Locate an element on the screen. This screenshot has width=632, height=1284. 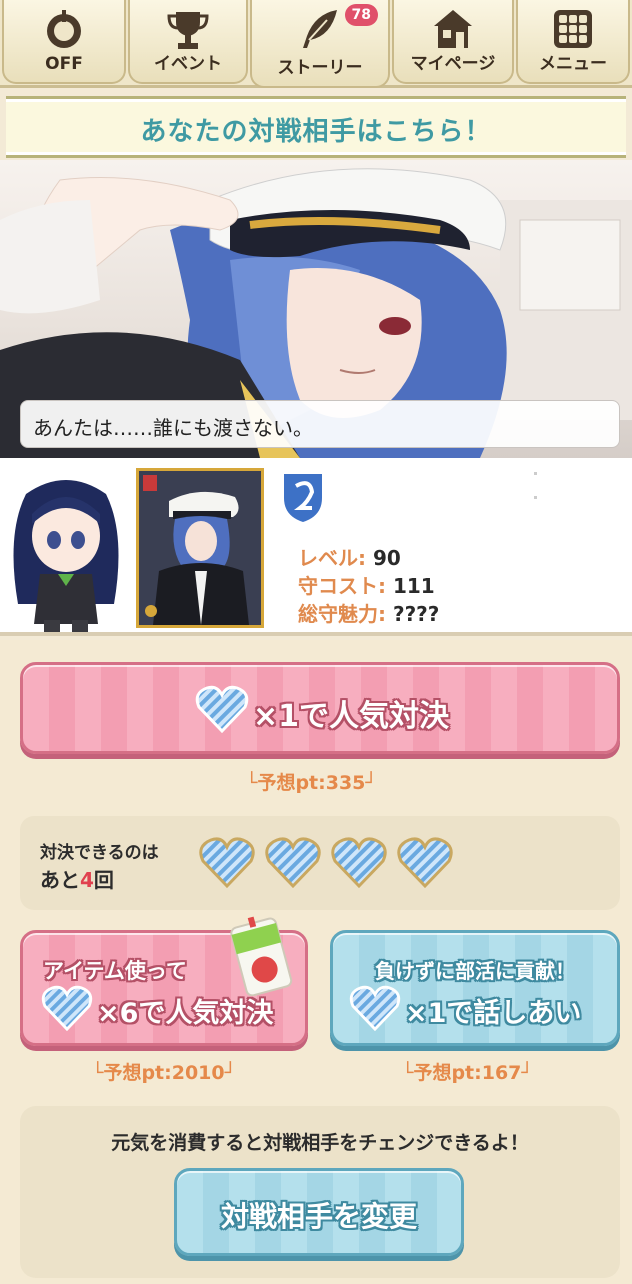
stat-total-charm: 総守魅力: ???? is located at coordinates (368, 612).